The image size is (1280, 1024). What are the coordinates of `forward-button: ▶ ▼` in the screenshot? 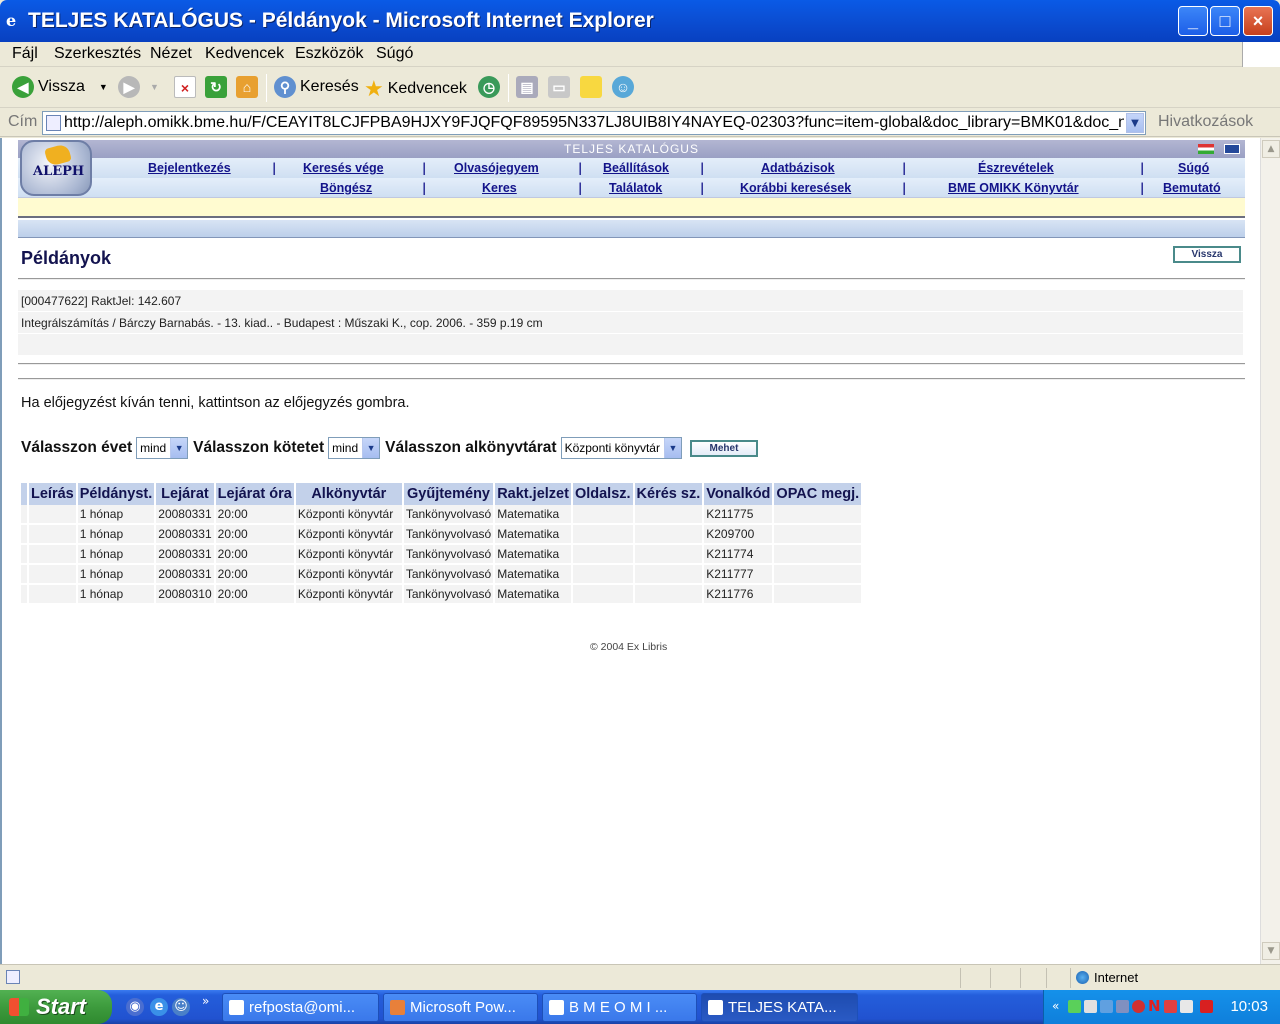 It's located at (138, 87).